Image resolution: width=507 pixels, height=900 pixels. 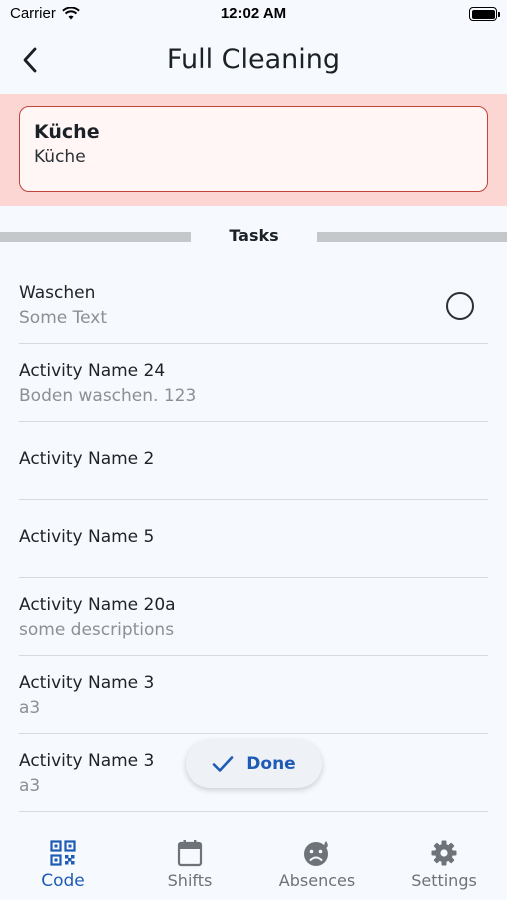 What do you see at coordinates (190, 853) in the screenshot?
I see `calendar-icon` at bounding box center [190, 853].